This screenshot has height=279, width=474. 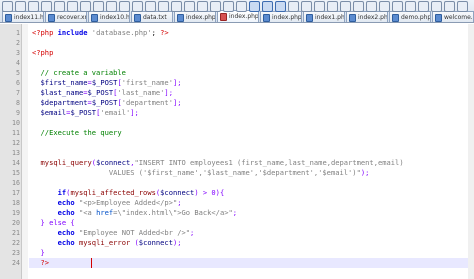 What do you see at coordinates (66, 16) in the screenshot?
I see `tab-1: recover.xml` at bounding box center [66, 16].